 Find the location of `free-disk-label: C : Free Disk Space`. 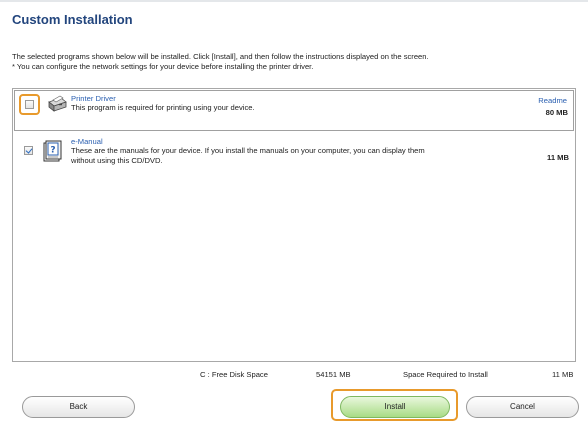

free-disk-label: C : Free Disk Space is located at coordinates (234, 374).